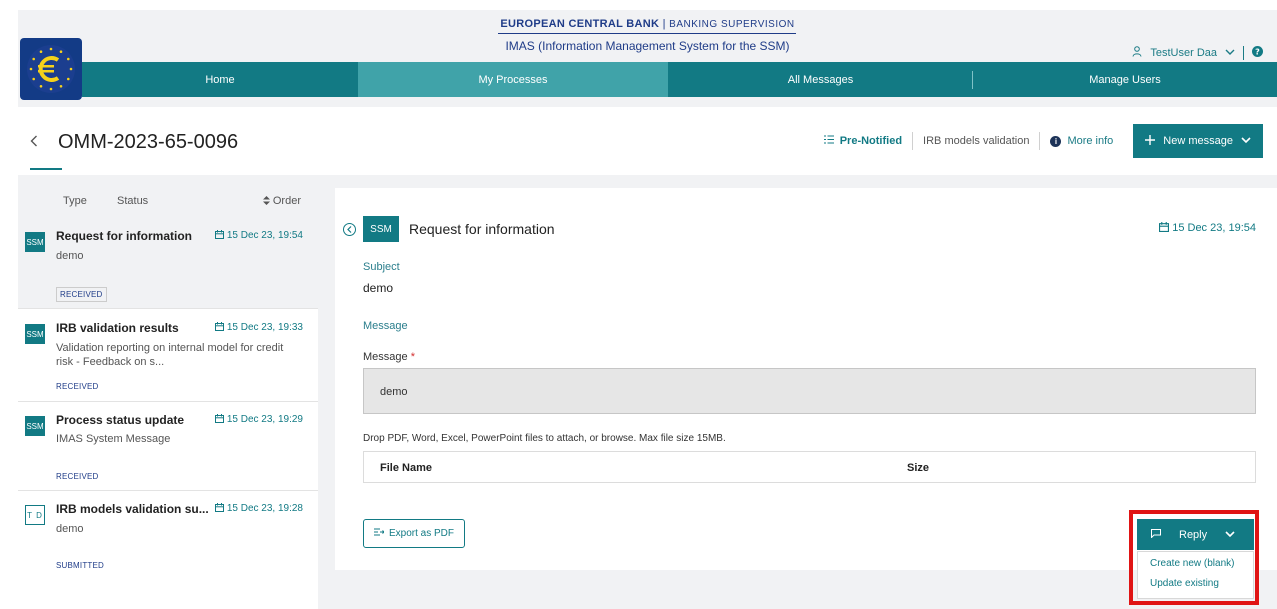  I want to click on ecb-logo, so click(51, 69).